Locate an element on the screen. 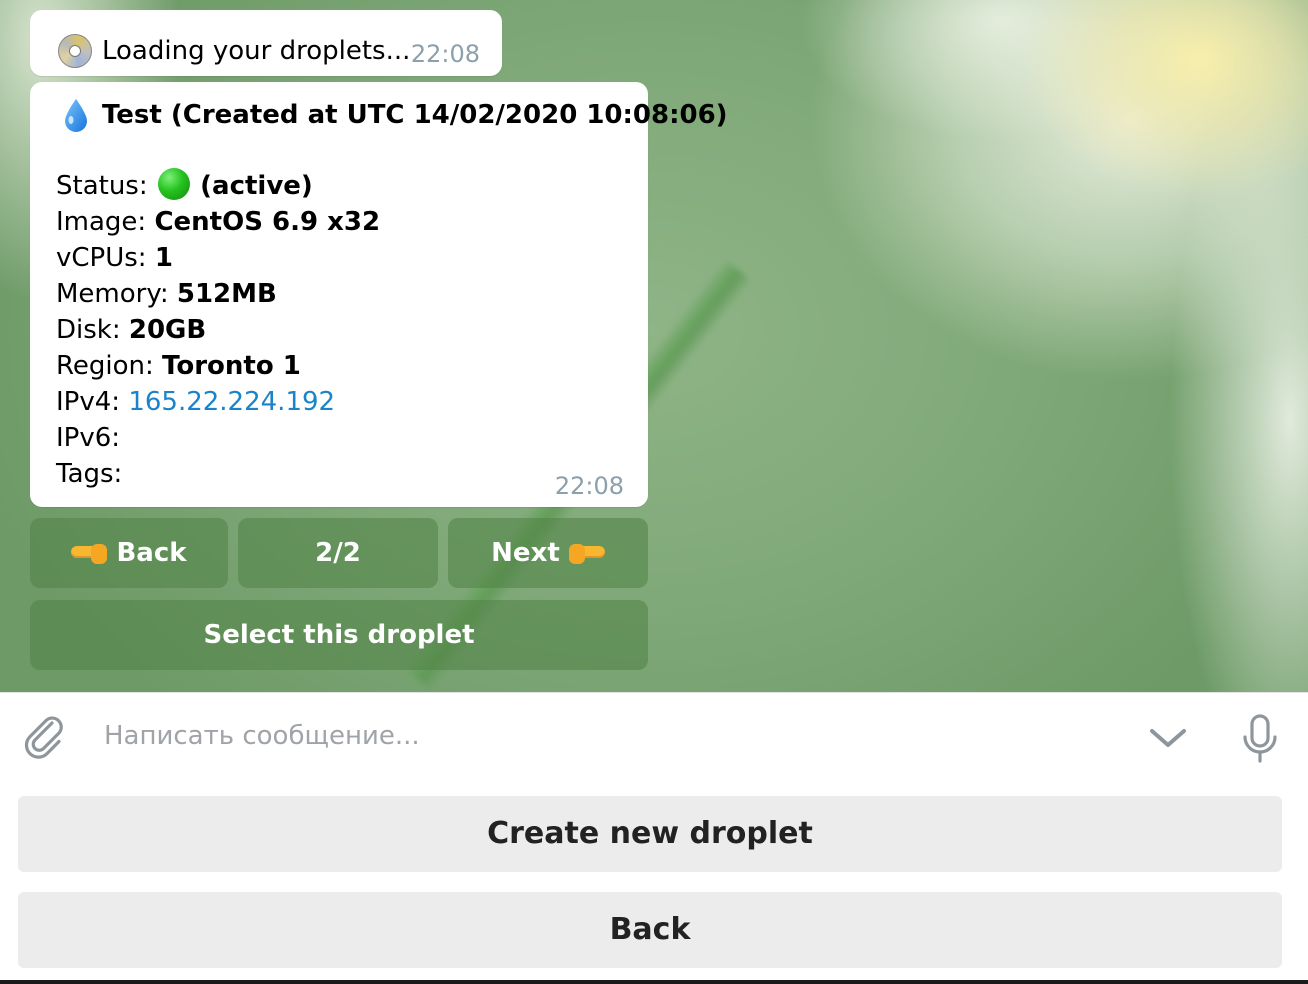 The width and height of the screenshot is (1308, 984). status-value: (active) is located at coordinates (256, 186).